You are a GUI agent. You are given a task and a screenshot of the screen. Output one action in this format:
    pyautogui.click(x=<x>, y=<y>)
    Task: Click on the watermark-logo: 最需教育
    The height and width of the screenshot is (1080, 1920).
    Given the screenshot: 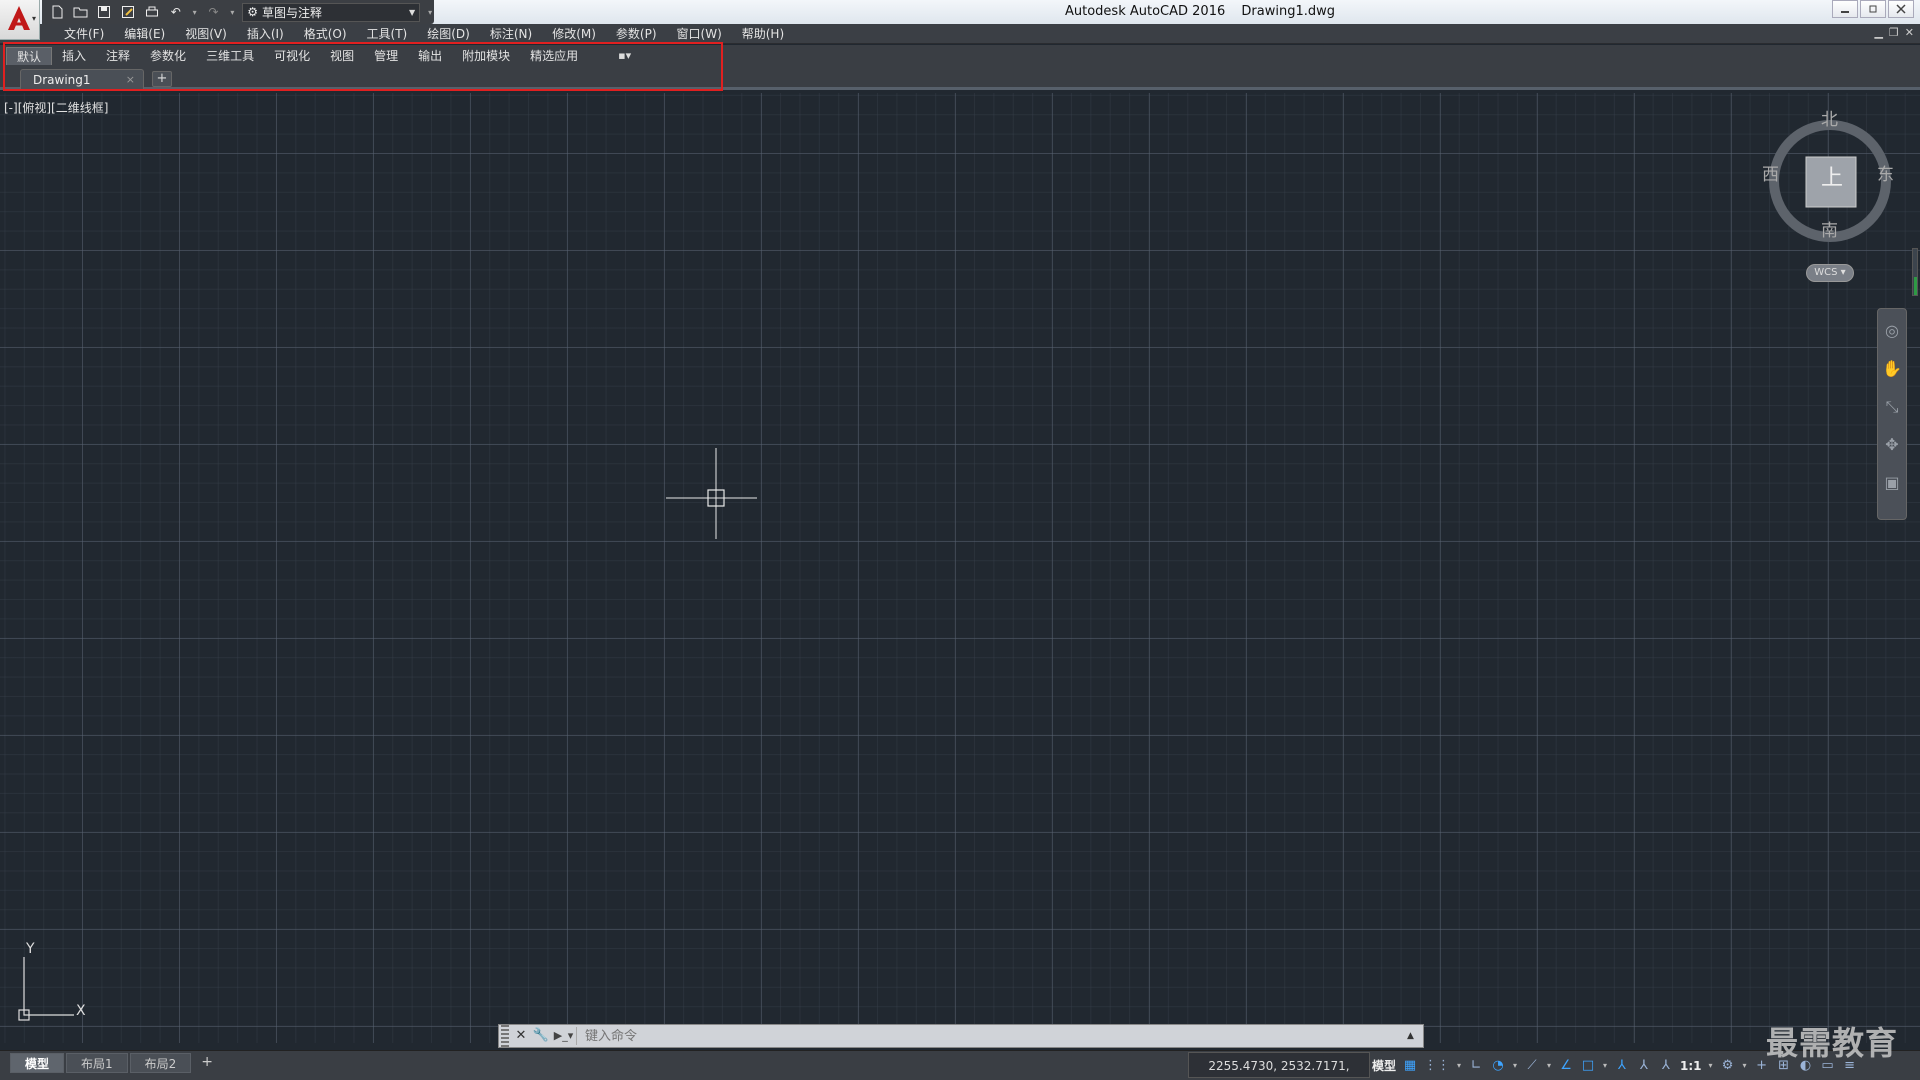 What is the action you would take?
    pyautogui.click(x=1832, y=1043)
    